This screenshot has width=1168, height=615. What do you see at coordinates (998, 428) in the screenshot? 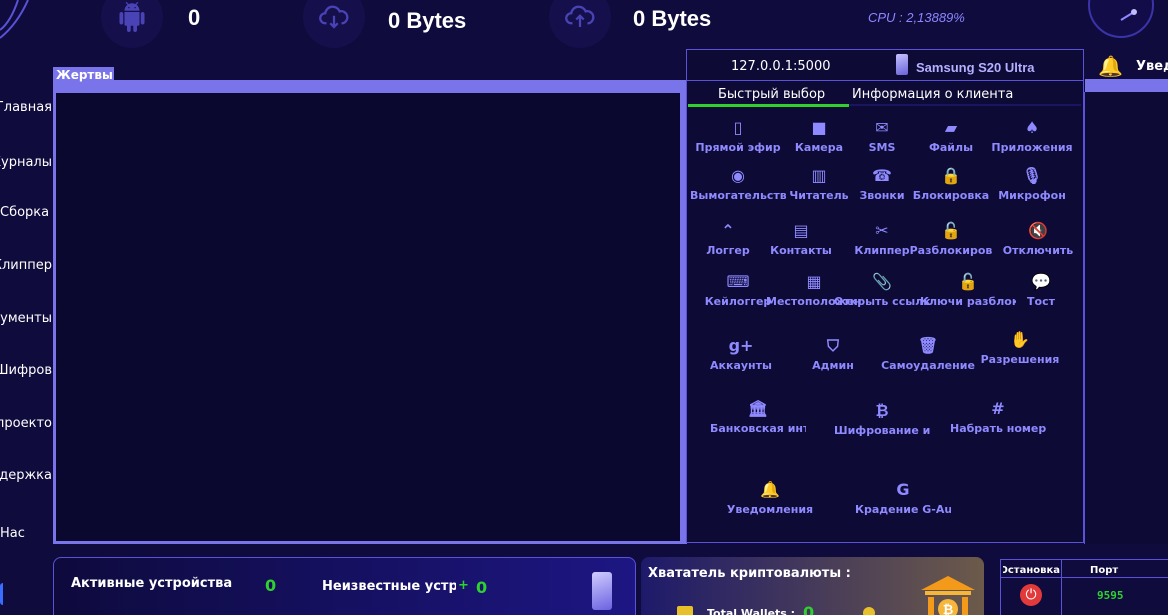
I see `function-label: Набрать номер` at bounding box center [998, 428].